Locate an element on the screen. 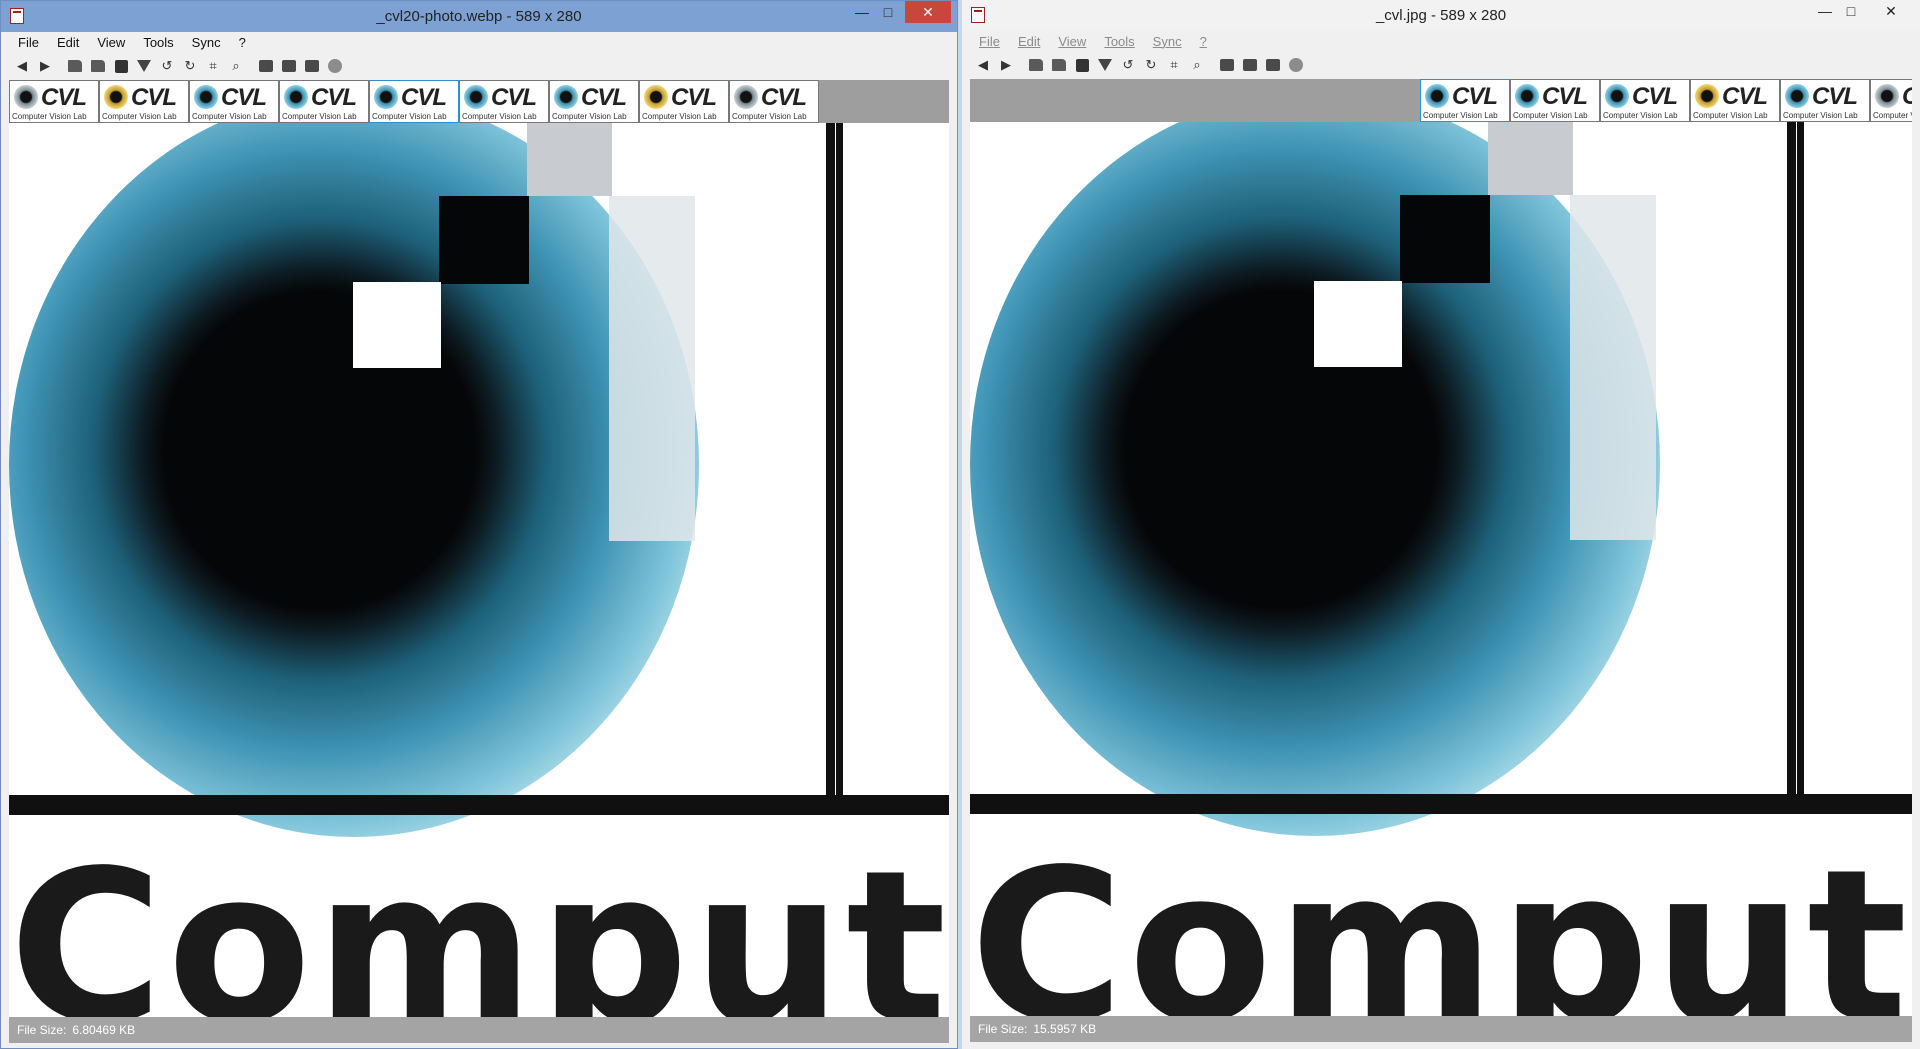 Image resolution: width=1920 pixels, height=1049 pixels. status-bar: File Size: 6.80469 KB is located at coordinates (479, 1030).